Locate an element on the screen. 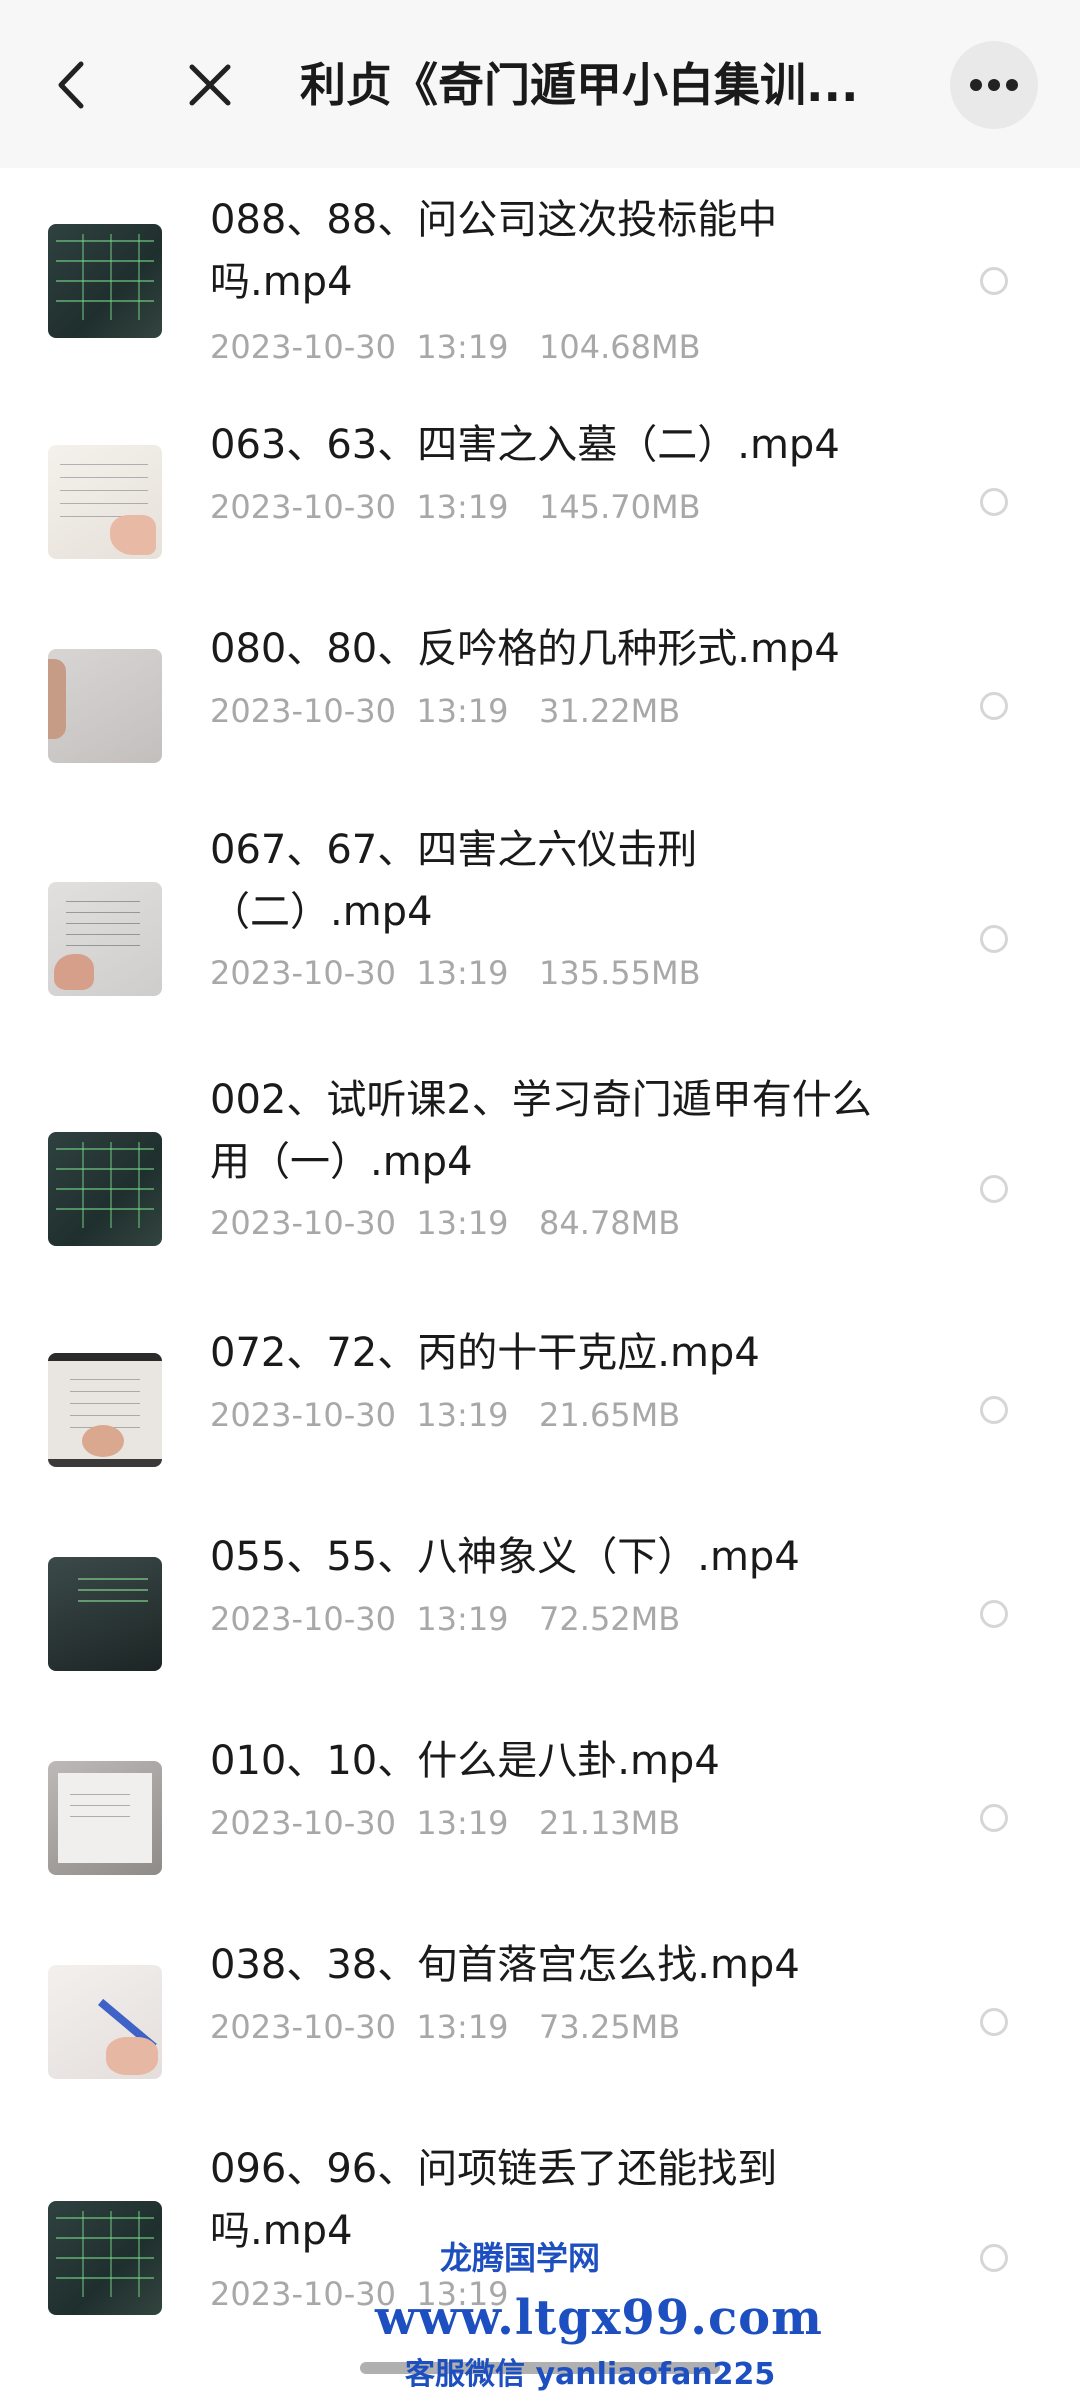  close-button is located at coordinates (210, 85).